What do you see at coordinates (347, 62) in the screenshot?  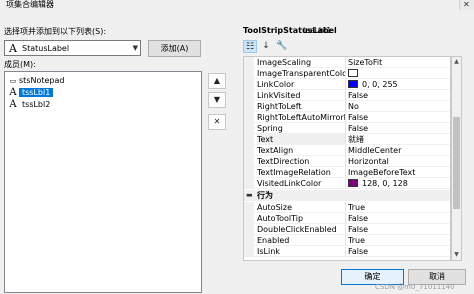 I see `property-row: ImageScaling SizeToFit` at bounding box center [347, 62].